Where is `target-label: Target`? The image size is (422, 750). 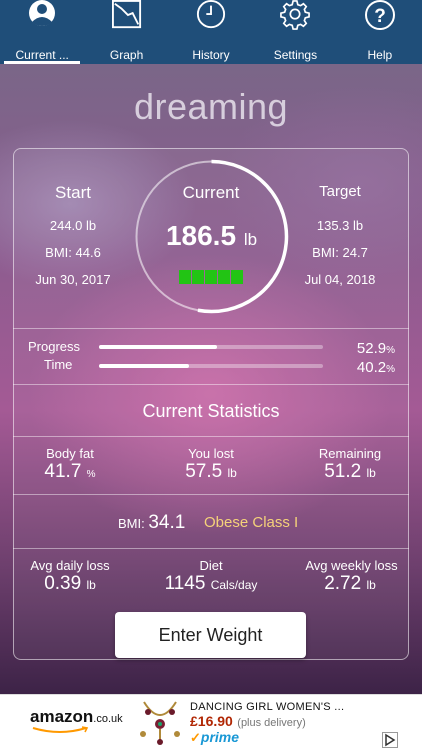
target-label: Target is located at coordinates (340, 191).